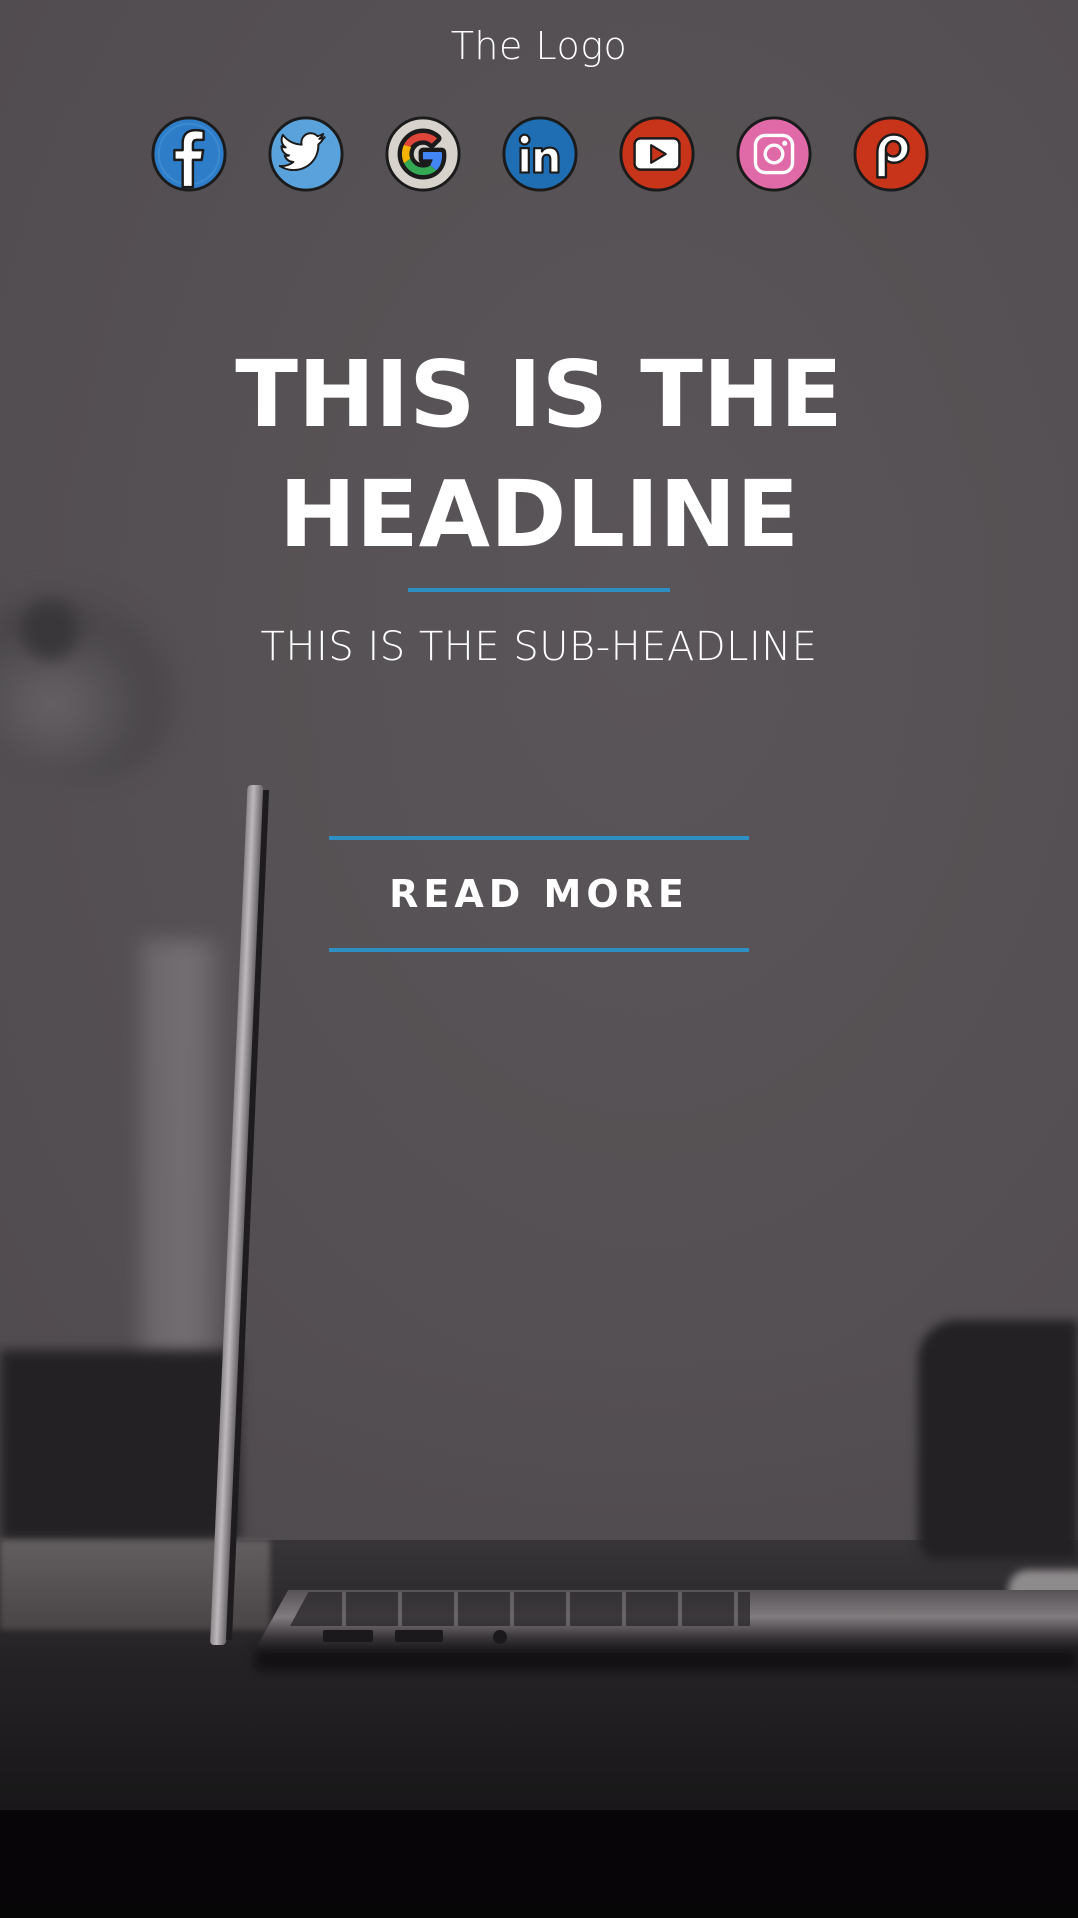 The height and width of the screenshot is (1918, 1078). What do you see at coordinates (539, 46) in the screenshot?
I see `logo: The Logo` at bounding box center [539, 46].